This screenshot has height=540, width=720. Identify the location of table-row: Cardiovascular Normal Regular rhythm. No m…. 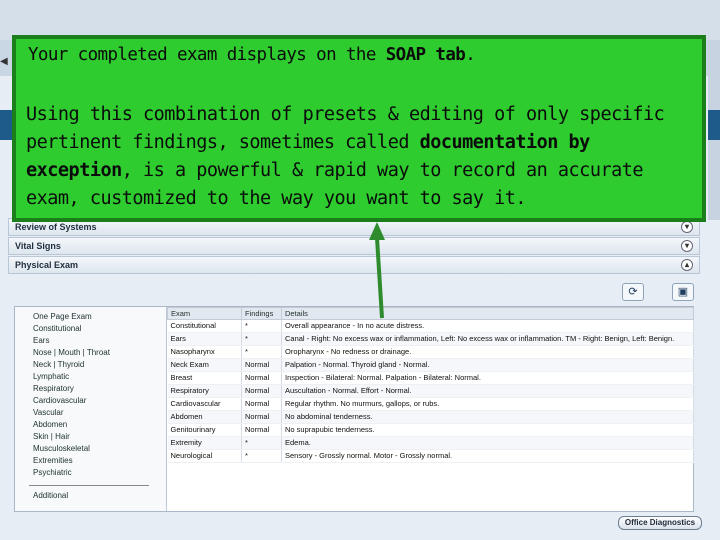
(430, 404).